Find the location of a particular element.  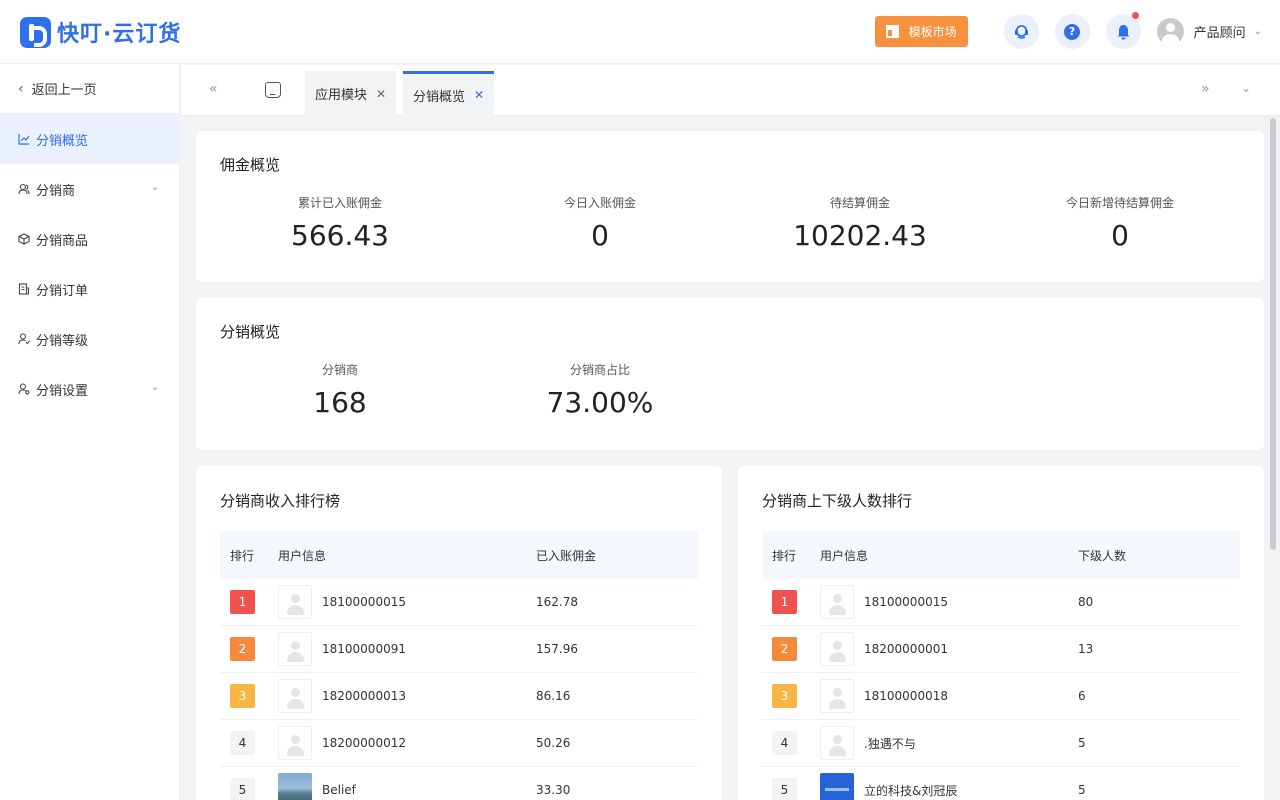

table-row: 3 18200000013 86.16 is located at coordinates (459, 696).